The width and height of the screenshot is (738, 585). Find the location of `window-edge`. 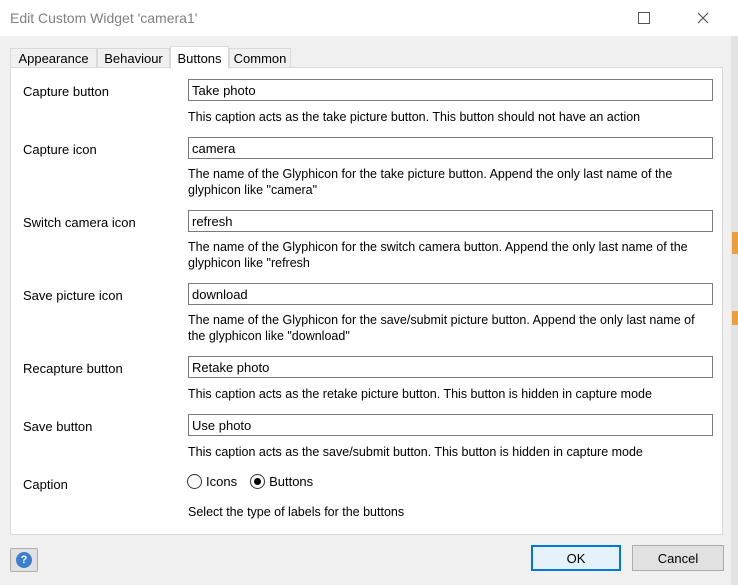

window-edge is located at coordinates (734, 310).